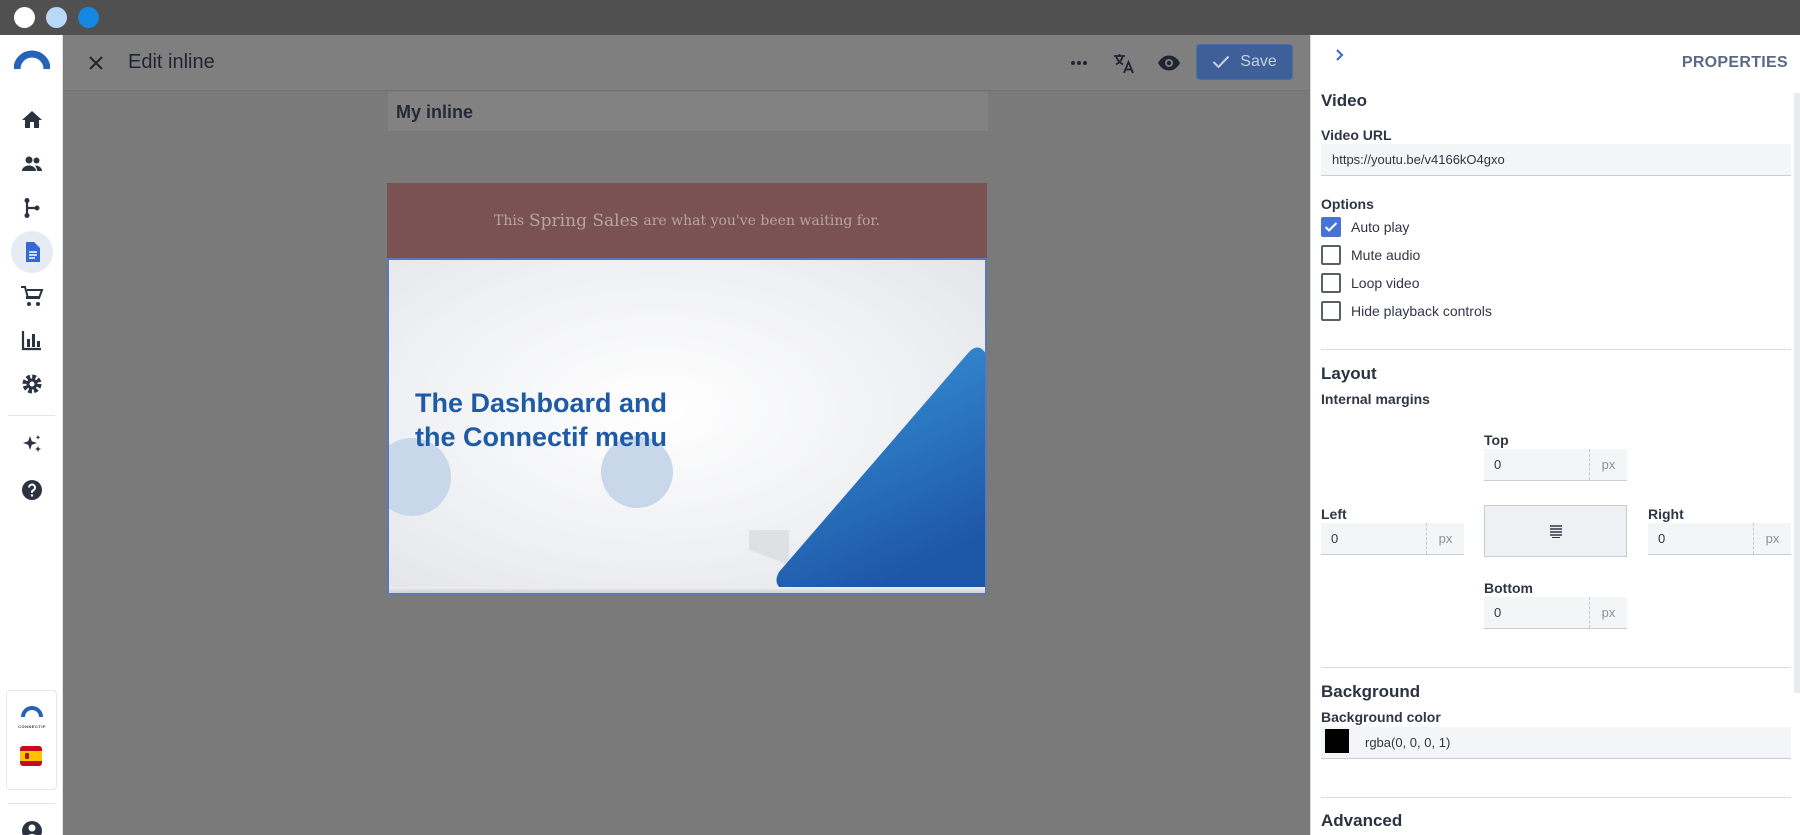 The image size is (1800, 835). What do you see at coordinates (435, 112) in the screenshot?
I see `inline-name-text: My inline` at bounding box center [435, 112].